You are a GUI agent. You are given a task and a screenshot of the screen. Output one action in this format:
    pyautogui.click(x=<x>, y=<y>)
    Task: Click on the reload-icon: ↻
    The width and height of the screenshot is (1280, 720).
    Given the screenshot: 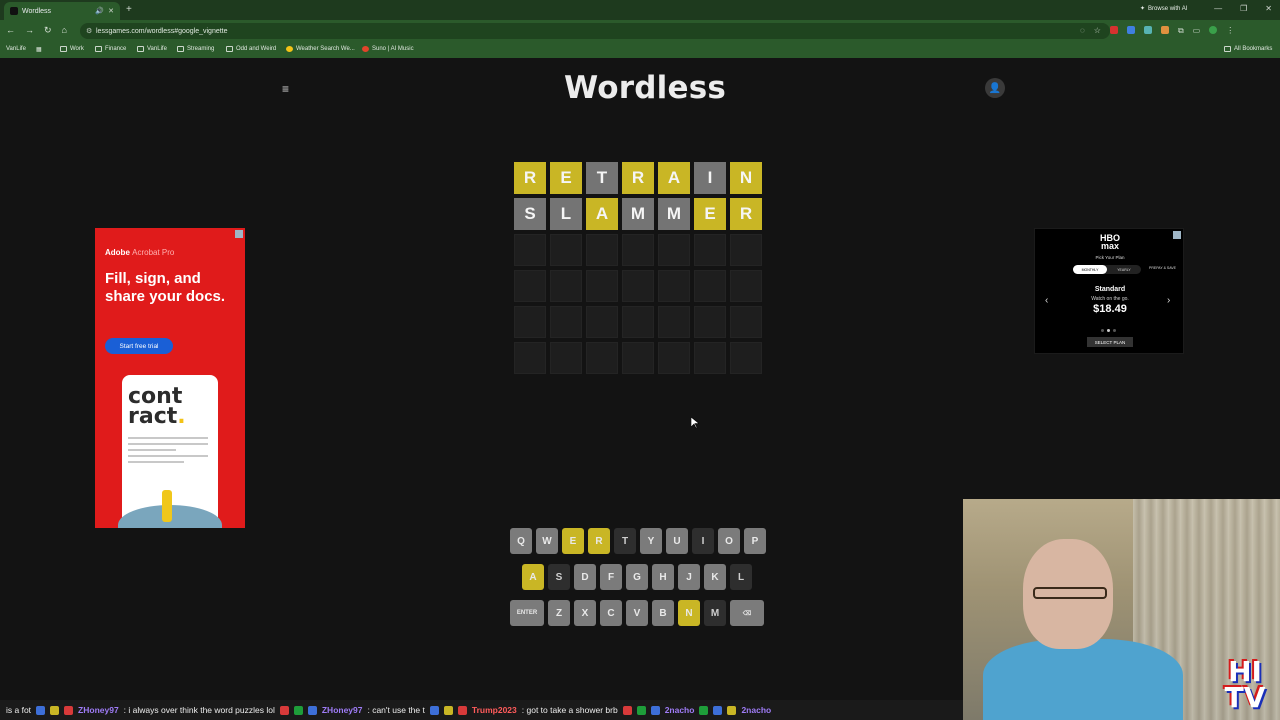 What is the action you would take?
    pyautogui.click(x=48, y=30)
    